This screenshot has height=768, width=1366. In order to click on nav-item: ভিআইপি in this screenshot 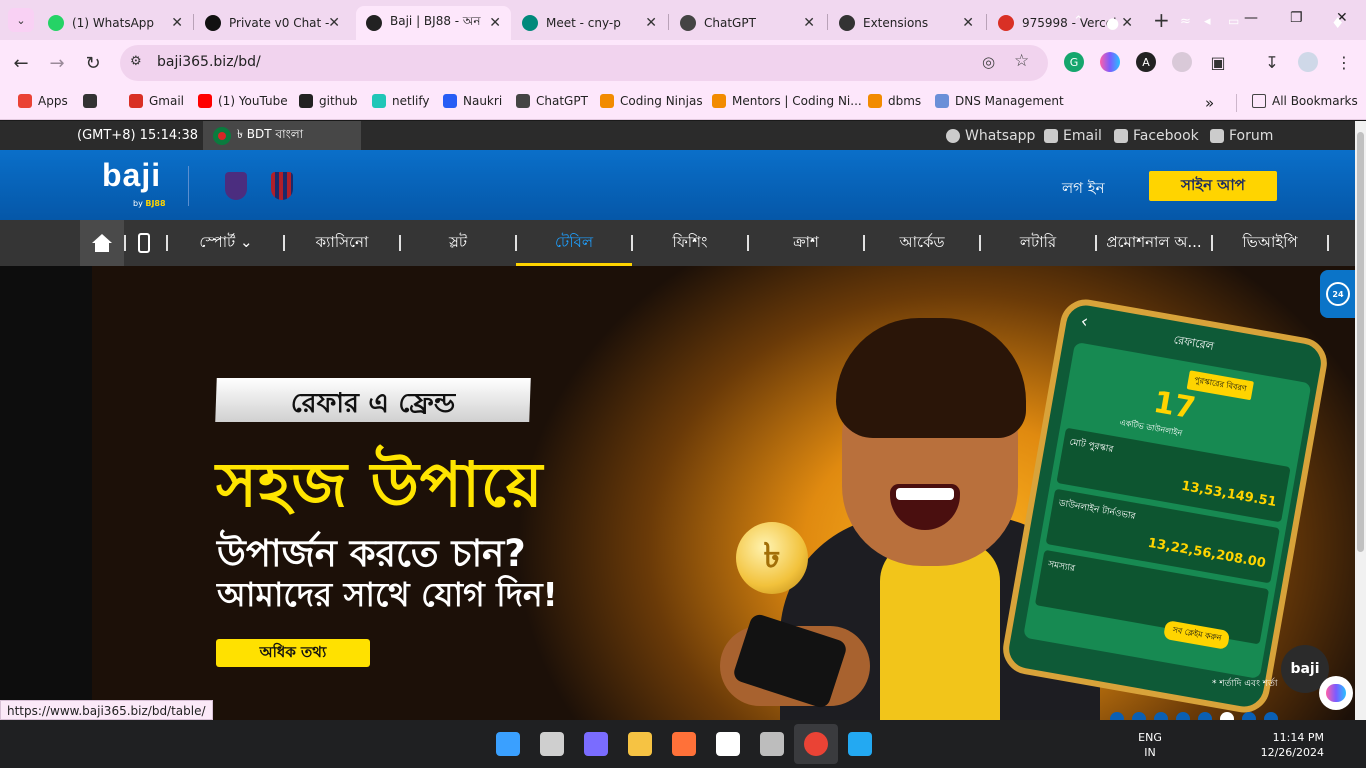, I will do `click(1270, 243)`.